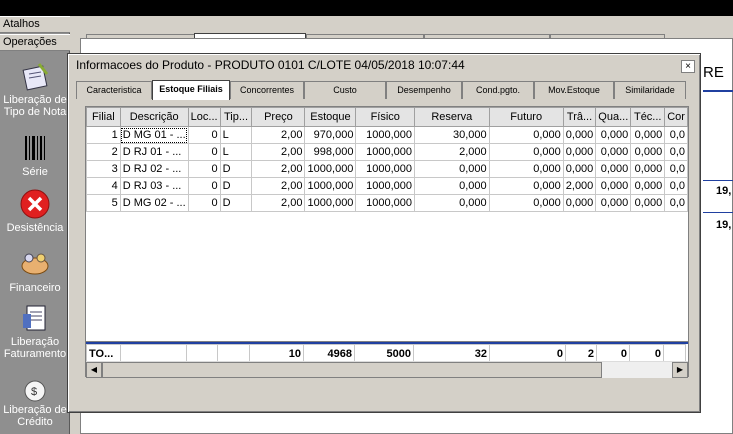  I want to click on sidebar-item-desistencia: Desistência, so click(35, 211).